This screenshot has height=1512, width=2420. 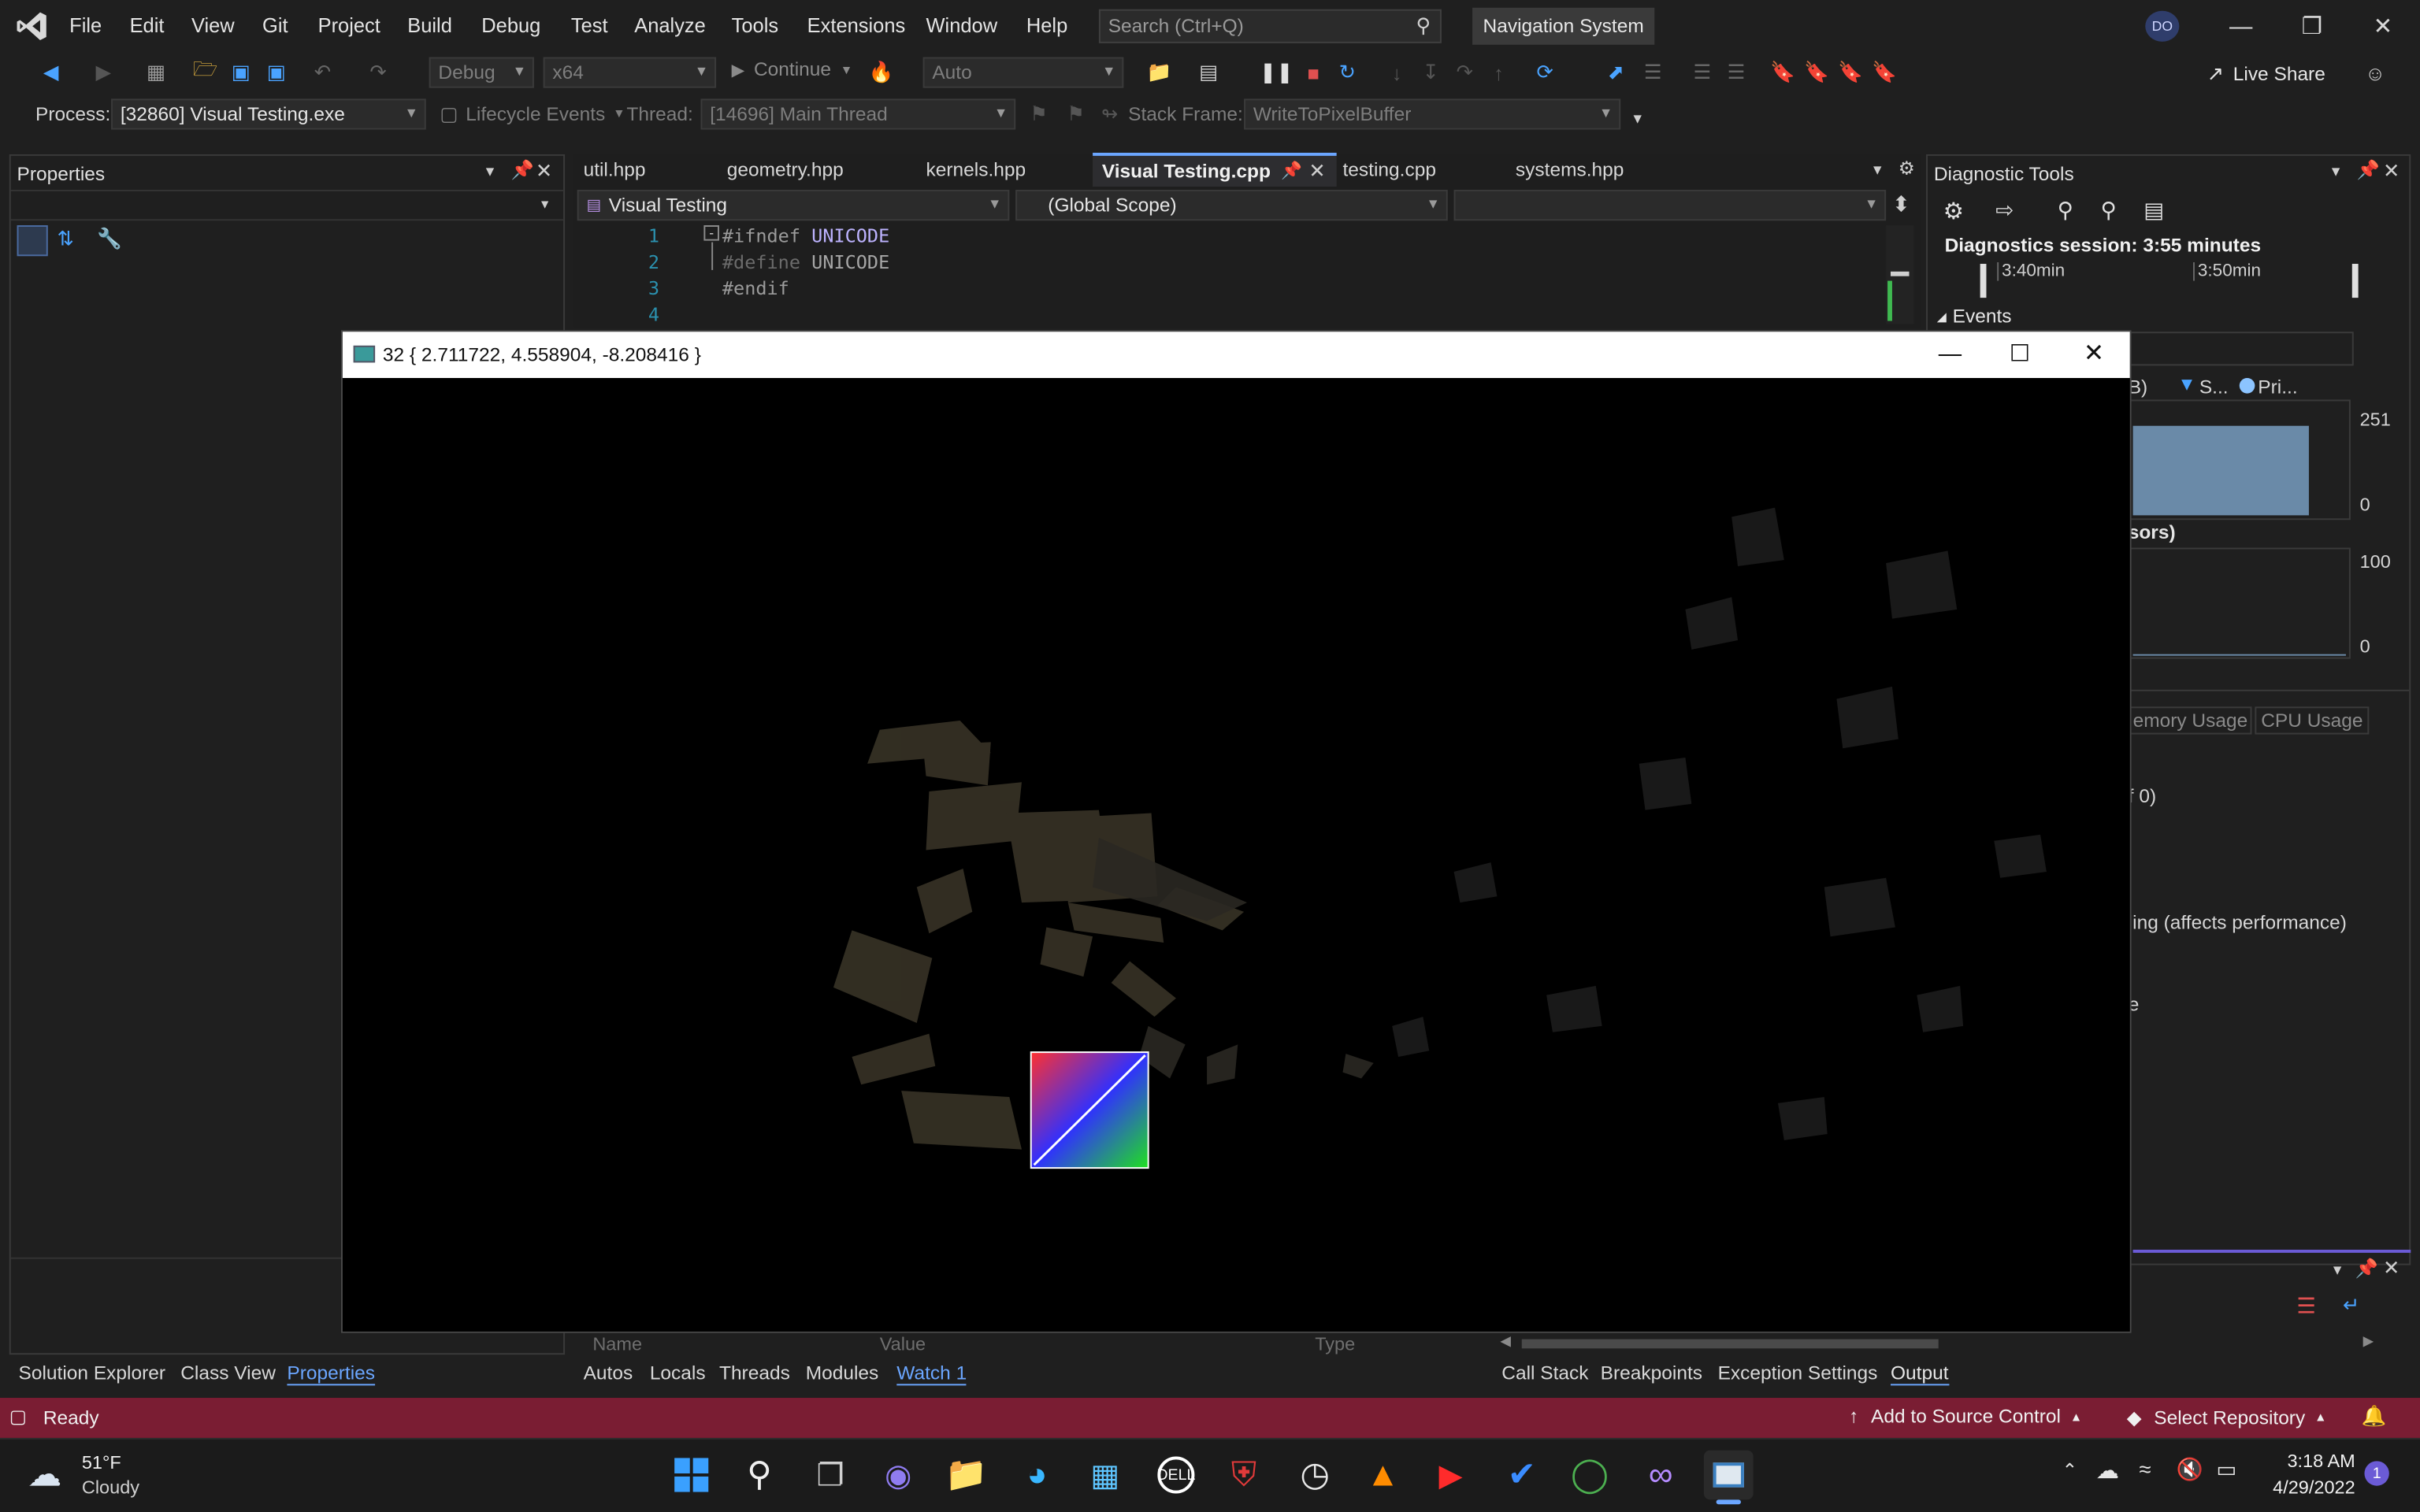 I want to click on add-to-source-control-button: ↑ Add to Source Control ▲, so click(x=1966, y=1416).